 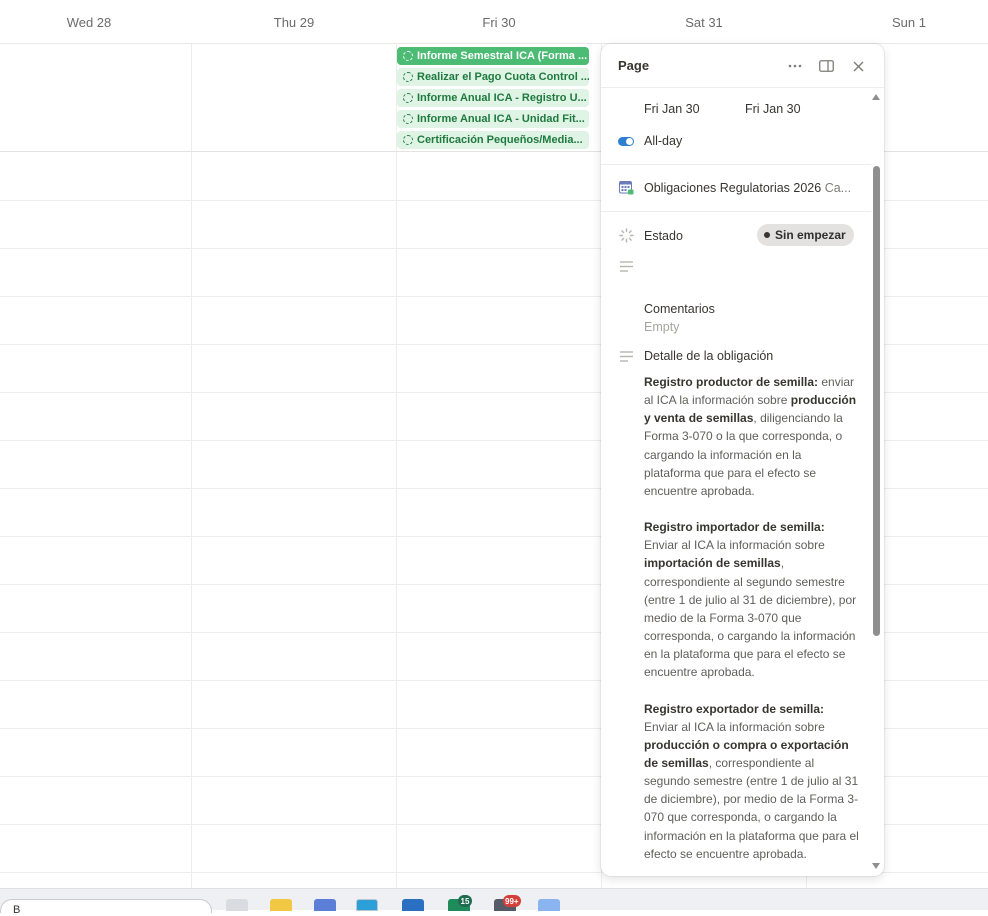 What do you see at coordinates (712, 563) in the screenshot?
I see `detail-emphasis: importación de semillas` at bounding box center [712, 563].